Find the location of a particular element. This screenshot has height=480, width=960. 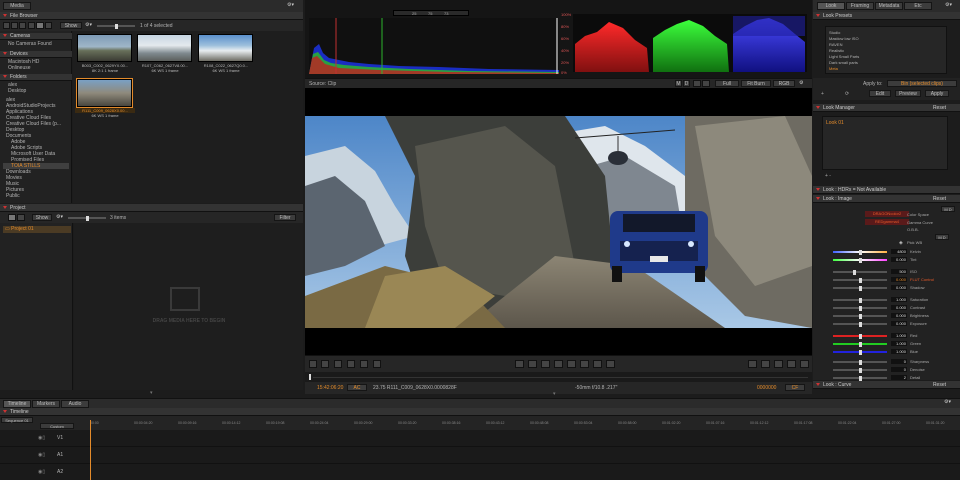

safe-area-icon is located at coordinates (697, 83).